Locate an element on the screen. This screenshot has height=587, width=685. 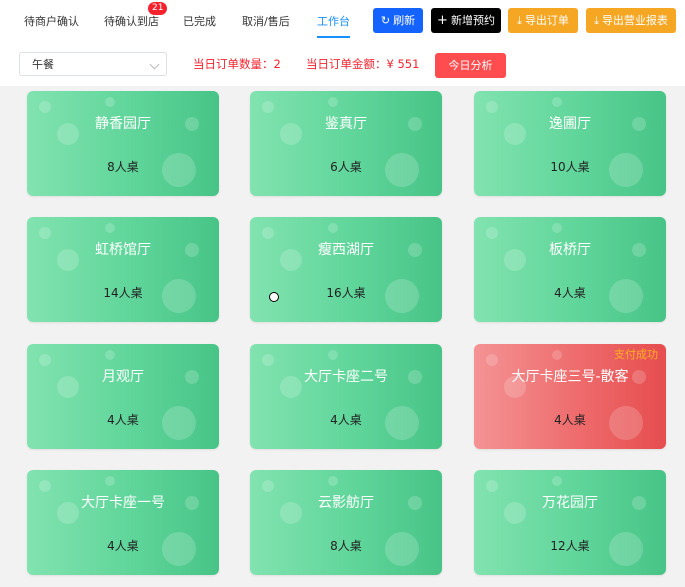
room-name: 板桥厅 is located at coordinates (570, 250).